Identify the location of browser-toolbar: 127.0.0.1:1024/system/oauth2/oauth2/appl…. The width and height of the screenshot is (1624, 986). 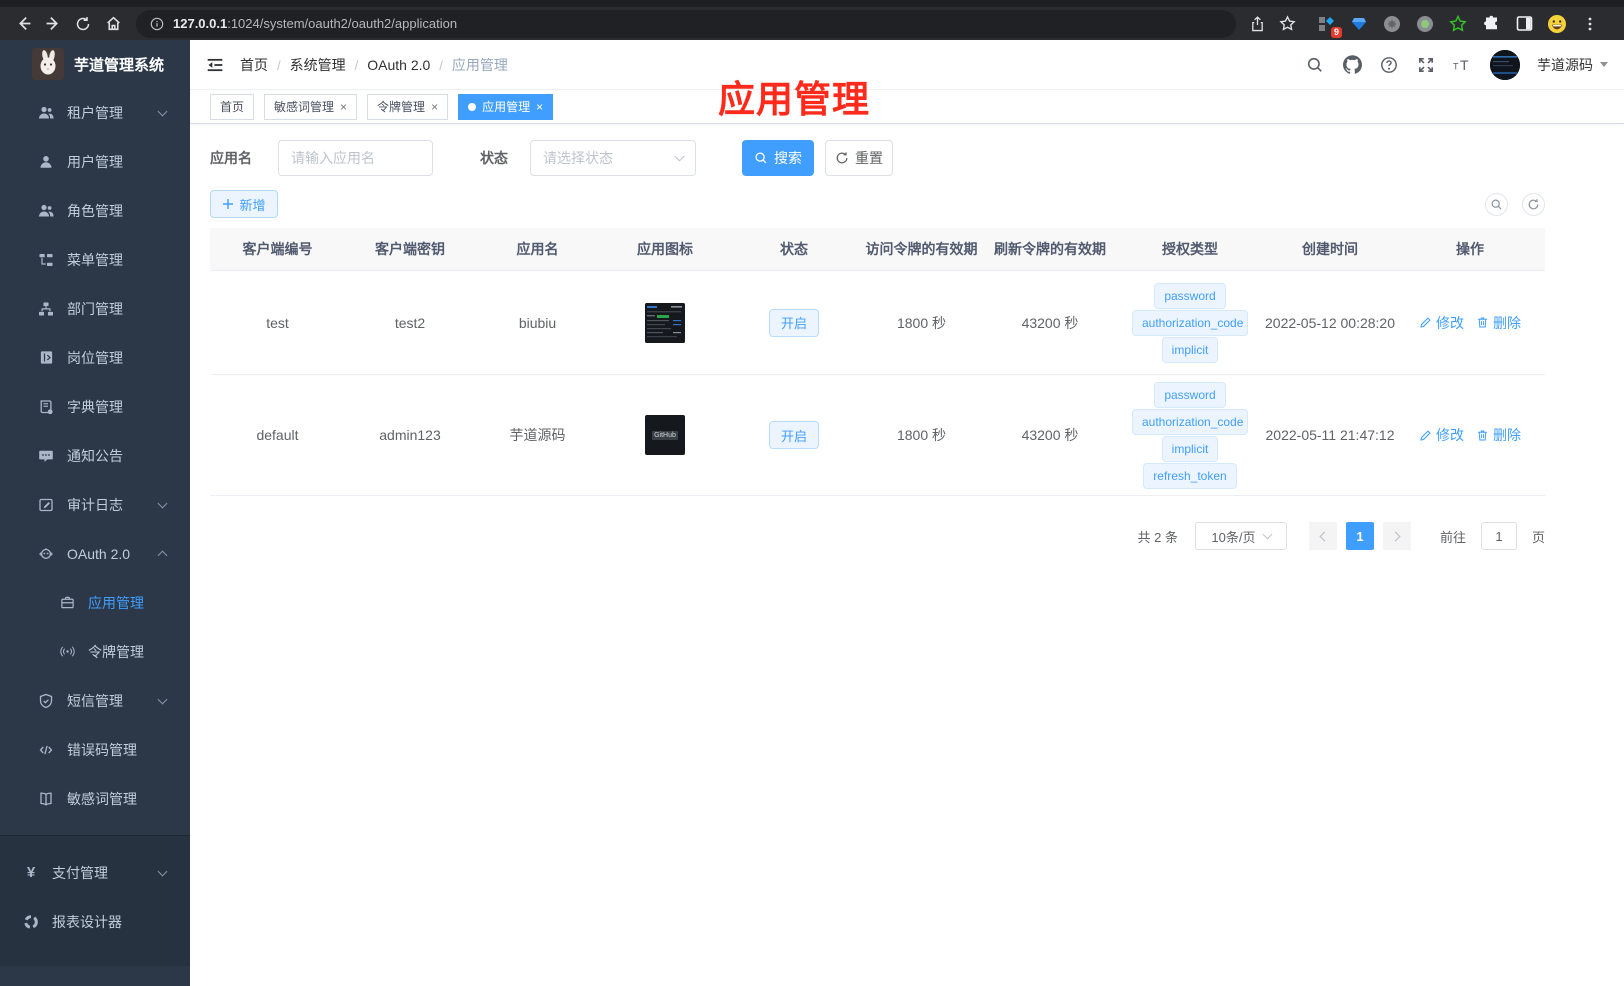
(812, 20).